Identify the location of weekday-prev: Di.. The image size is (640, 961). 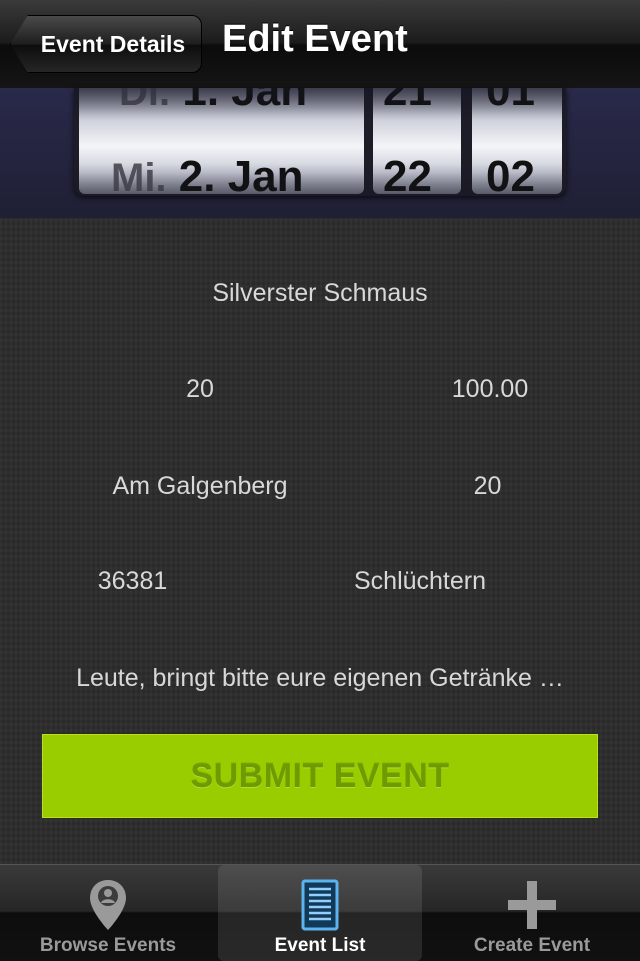
(145, 101).